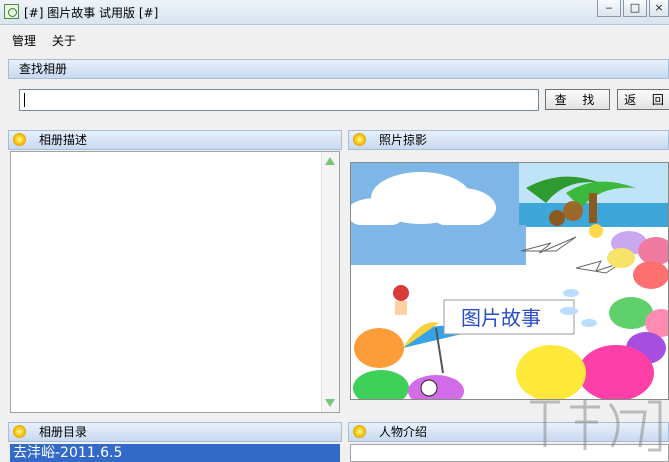 The height and width of the screenshot is (462, 669). I want to click on description-panel-header: 相册描述, so click(175, 140).